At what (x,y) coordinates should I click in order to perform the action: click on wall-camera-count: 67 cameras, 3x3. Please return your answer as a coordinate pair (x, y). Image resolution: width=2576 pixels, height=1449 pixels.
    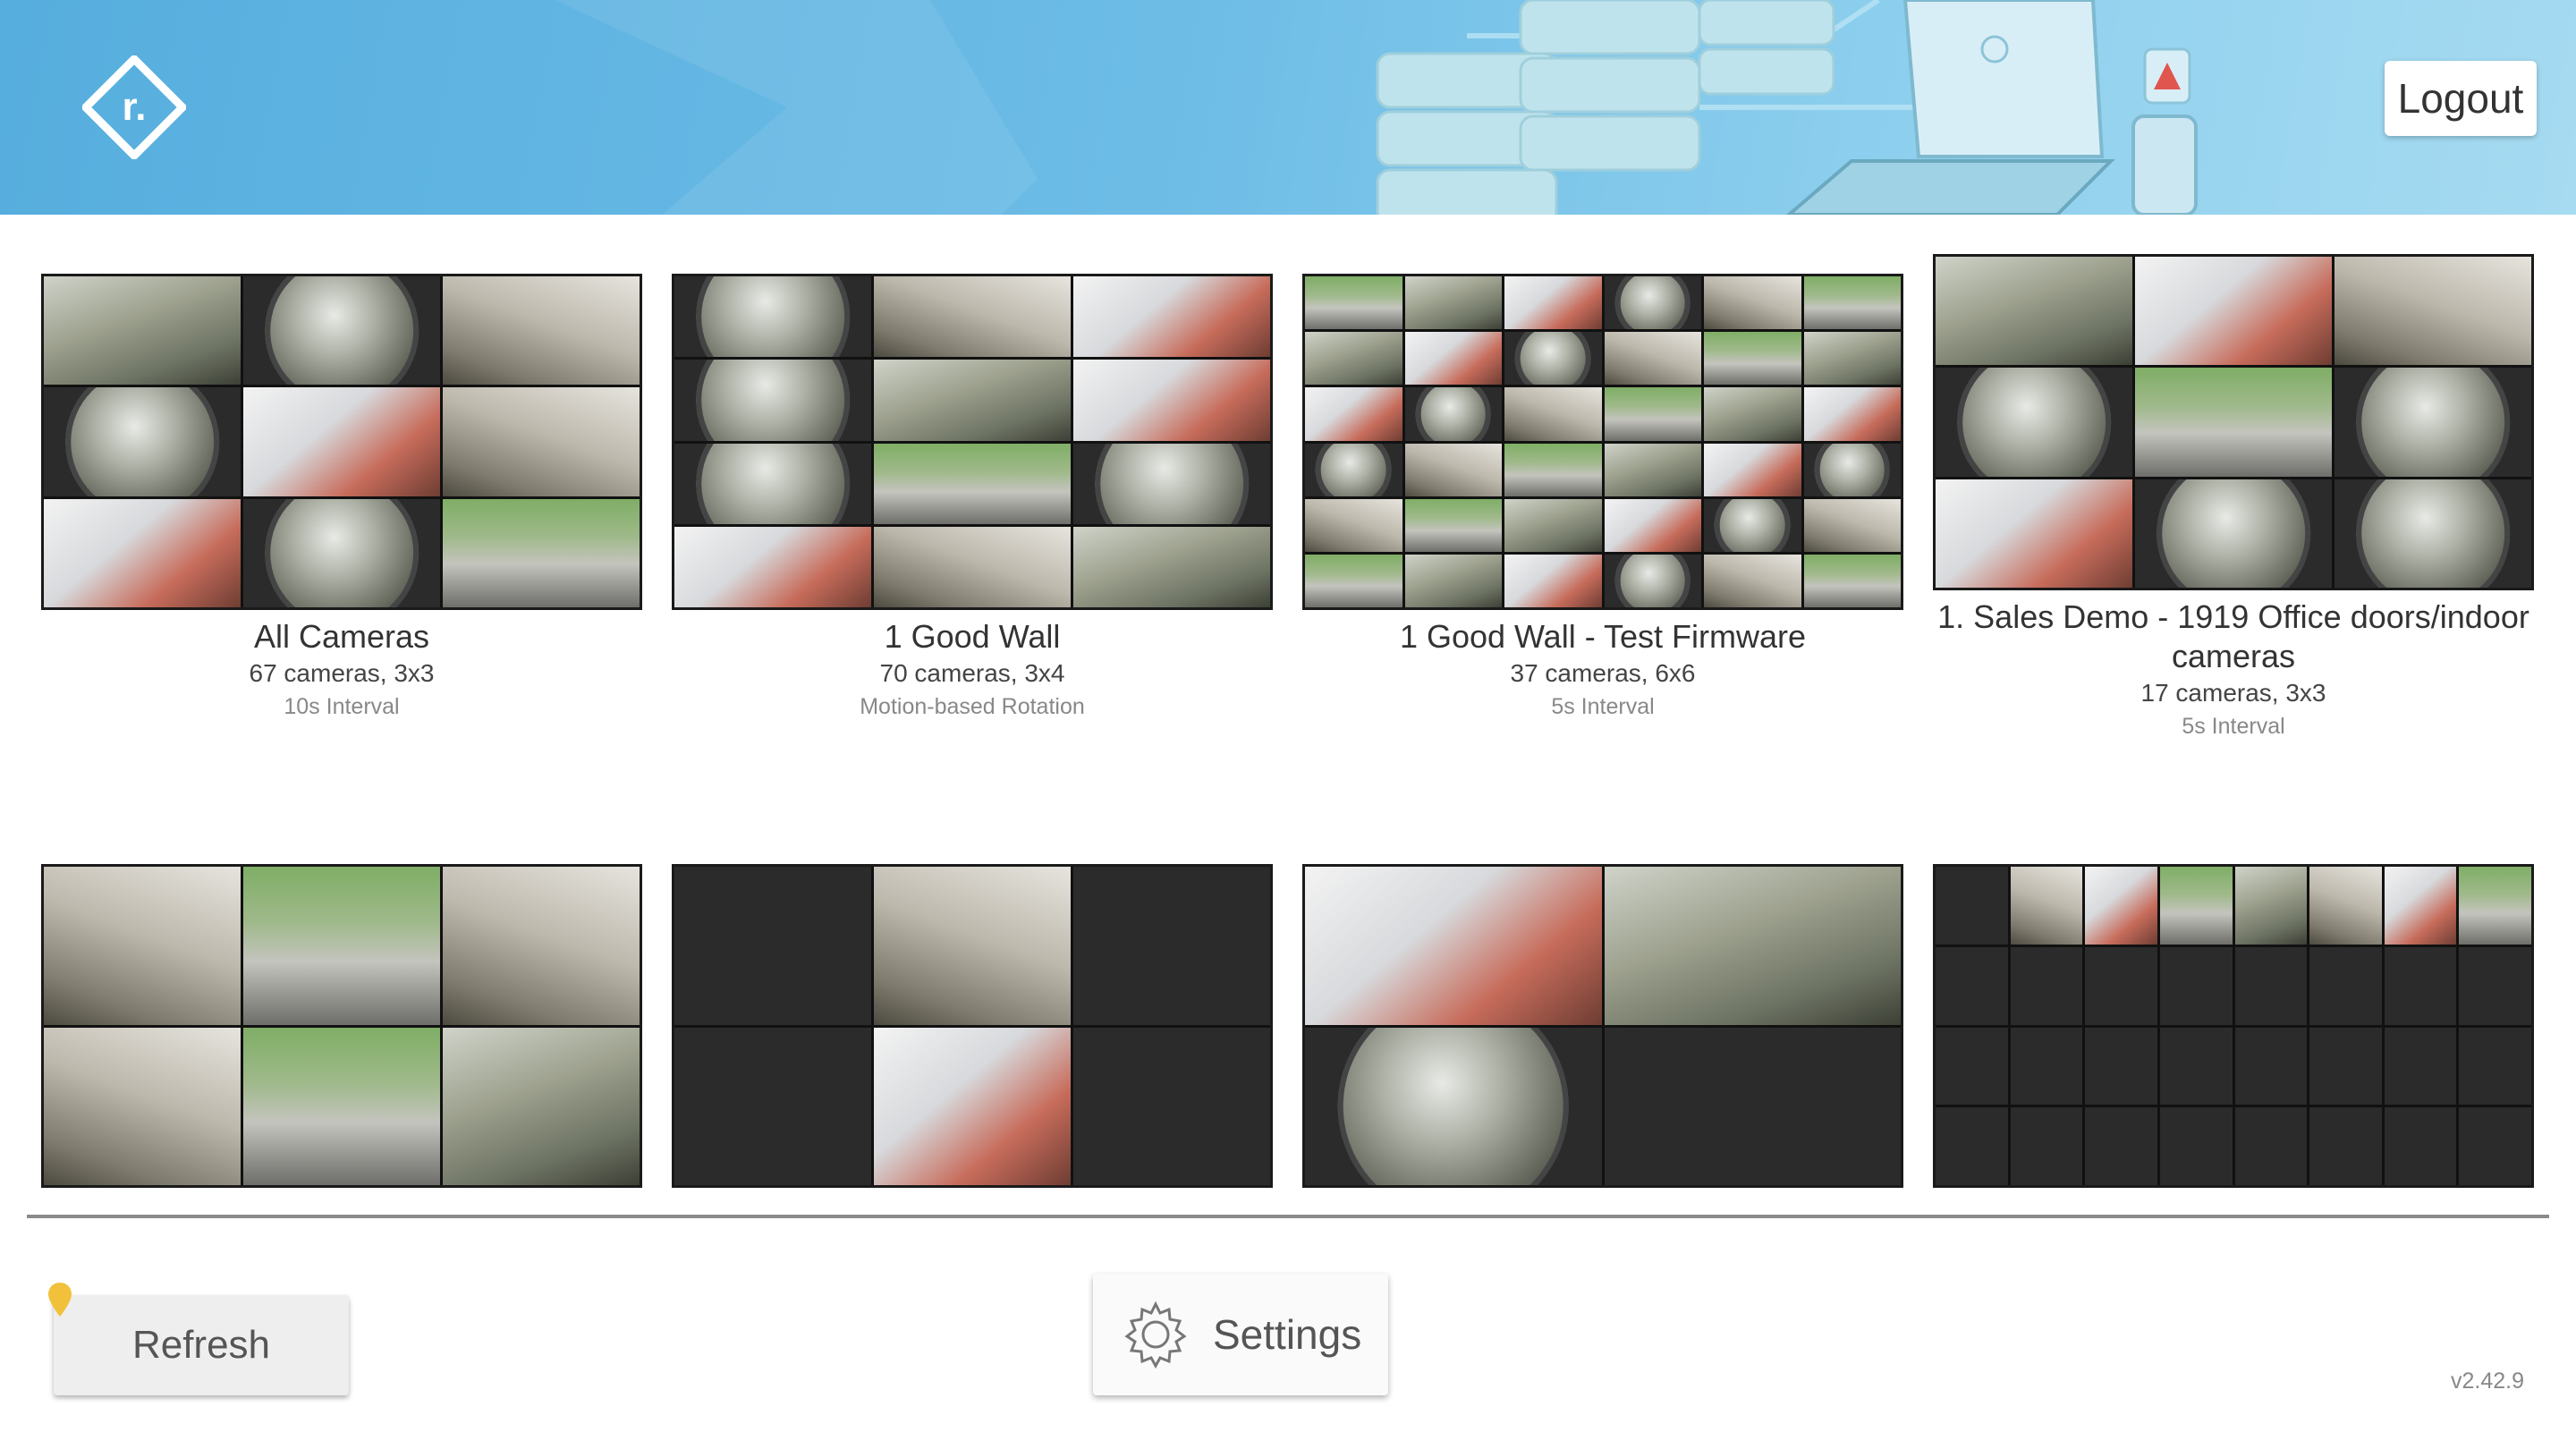
    Looking at the image, I should click on (342, 673).